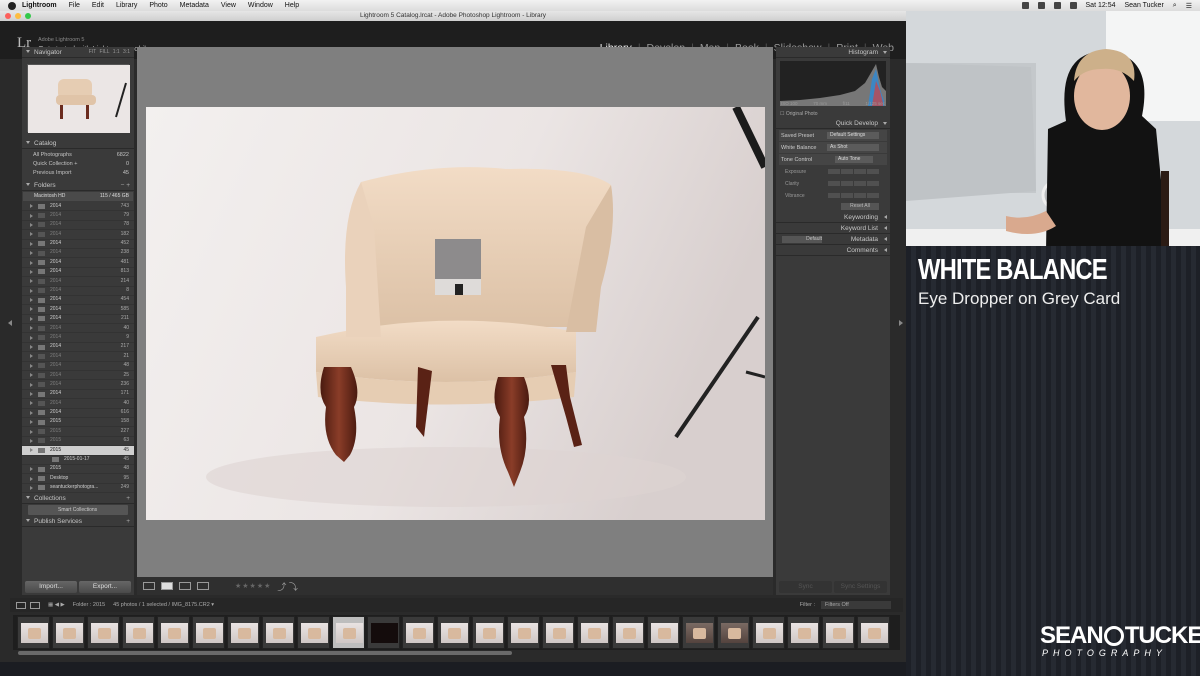  What do you see at coordinates (10, 323) in the screenshot?
I see `left-panel-toggle-icon` at bounding box center [10, 323].